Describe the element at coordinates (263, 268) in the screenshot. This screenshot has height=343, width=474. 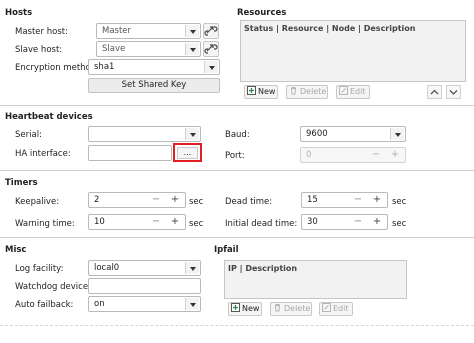
I see `ipfail-table-header: IP | Description` at that location.